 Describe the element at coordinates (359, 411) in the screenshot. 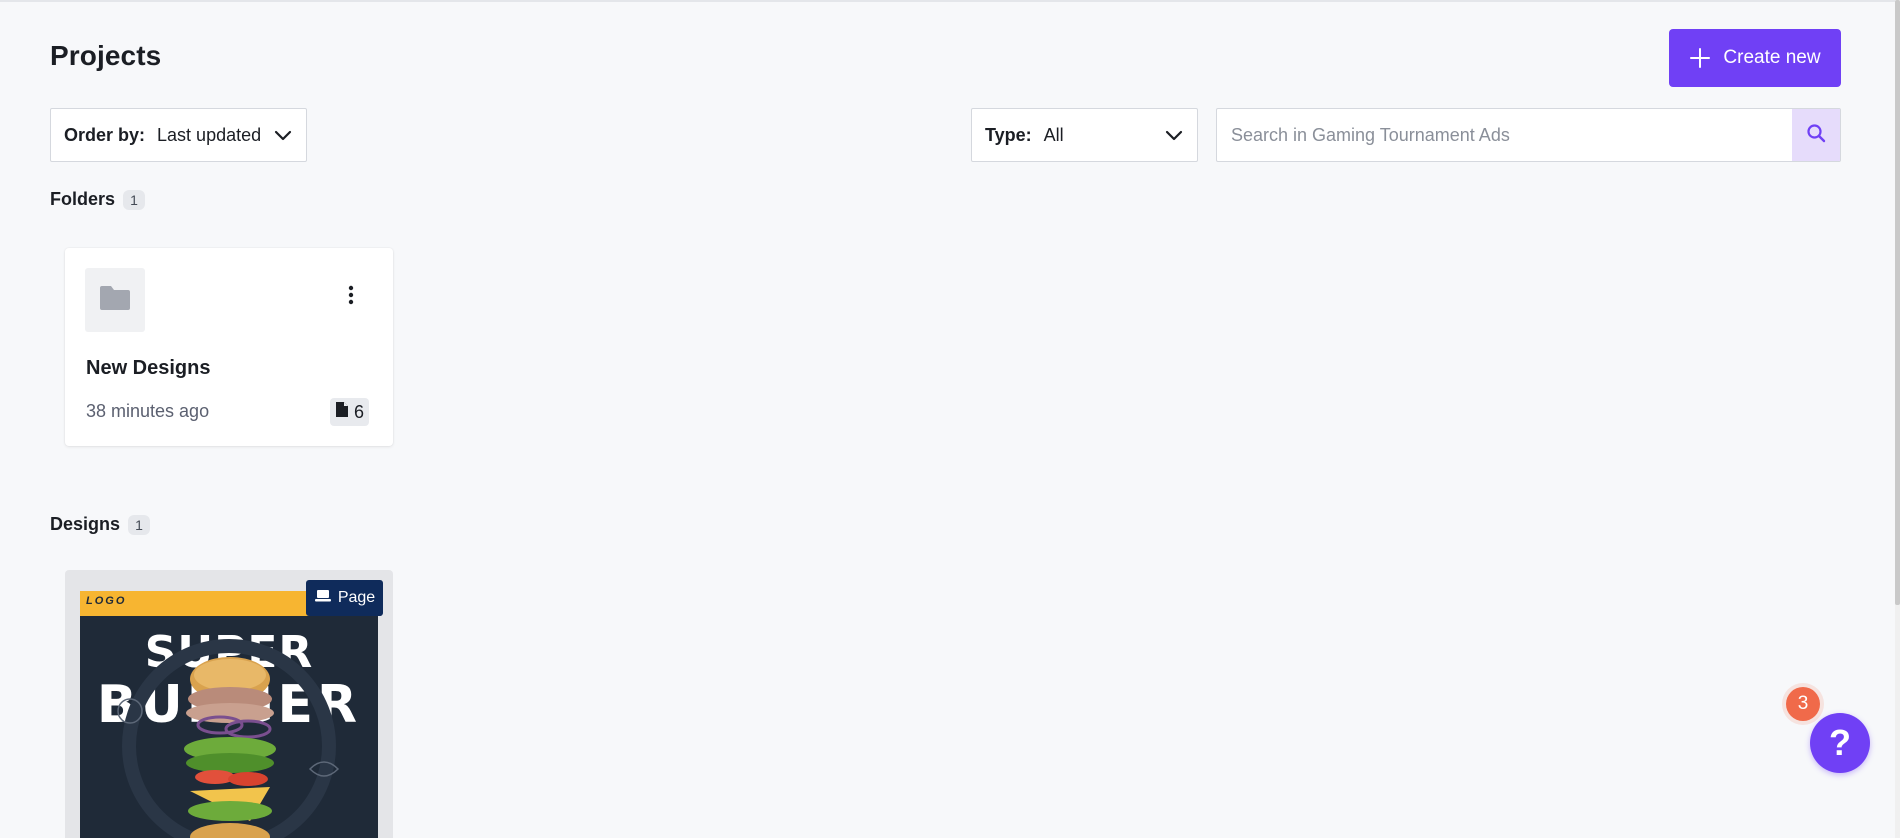

I see `file-count: 6` at that location.